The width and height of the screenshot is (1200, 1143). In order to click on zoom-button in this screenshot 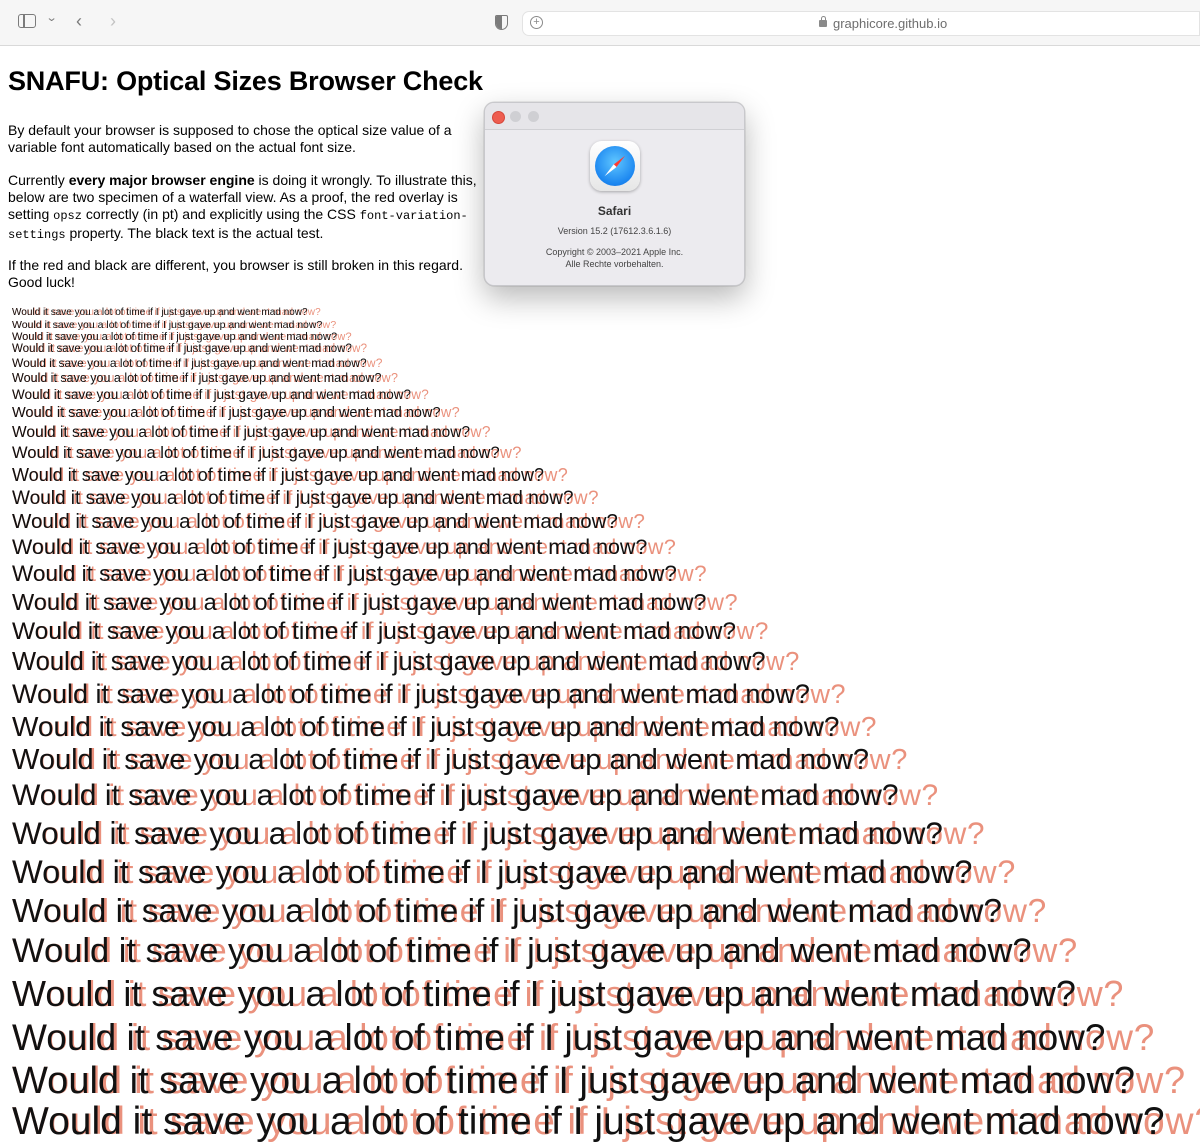, I will do `click(533, 116)`.